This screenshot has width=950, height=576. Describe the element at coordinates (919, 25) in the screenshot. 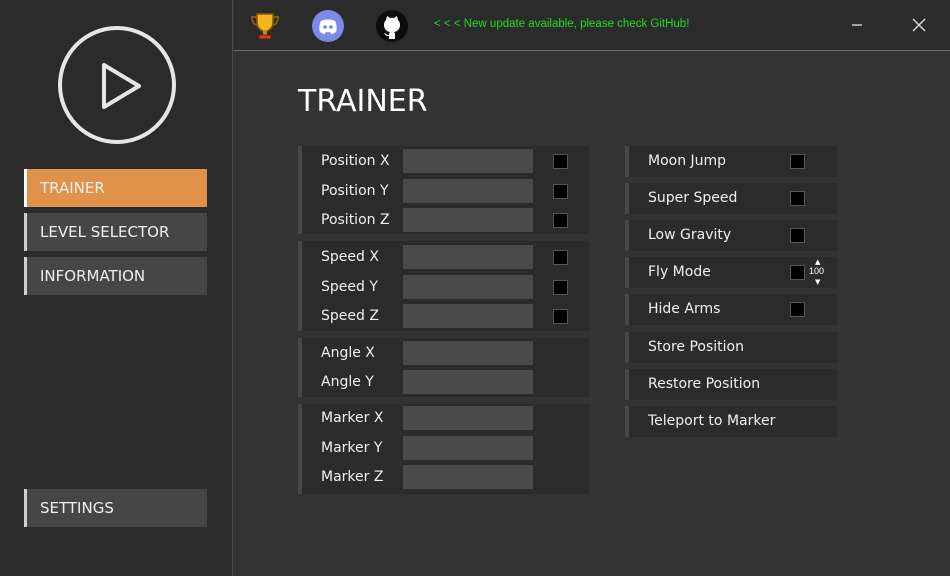

I see `close-icon` at that location.